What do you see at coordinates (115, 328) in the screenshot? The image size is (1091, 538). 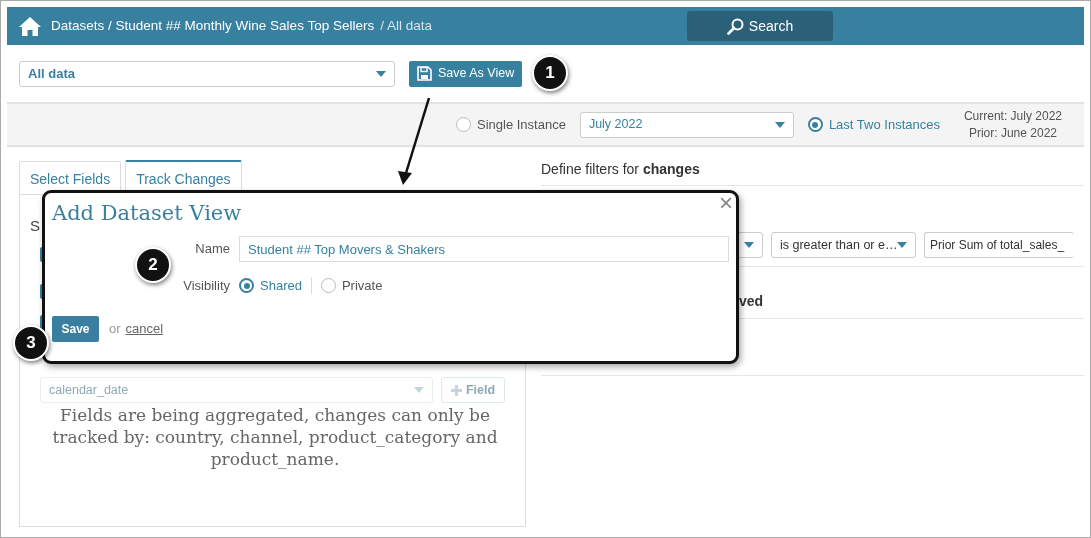 I see `or-text: or` at bounding box center [115, 328].